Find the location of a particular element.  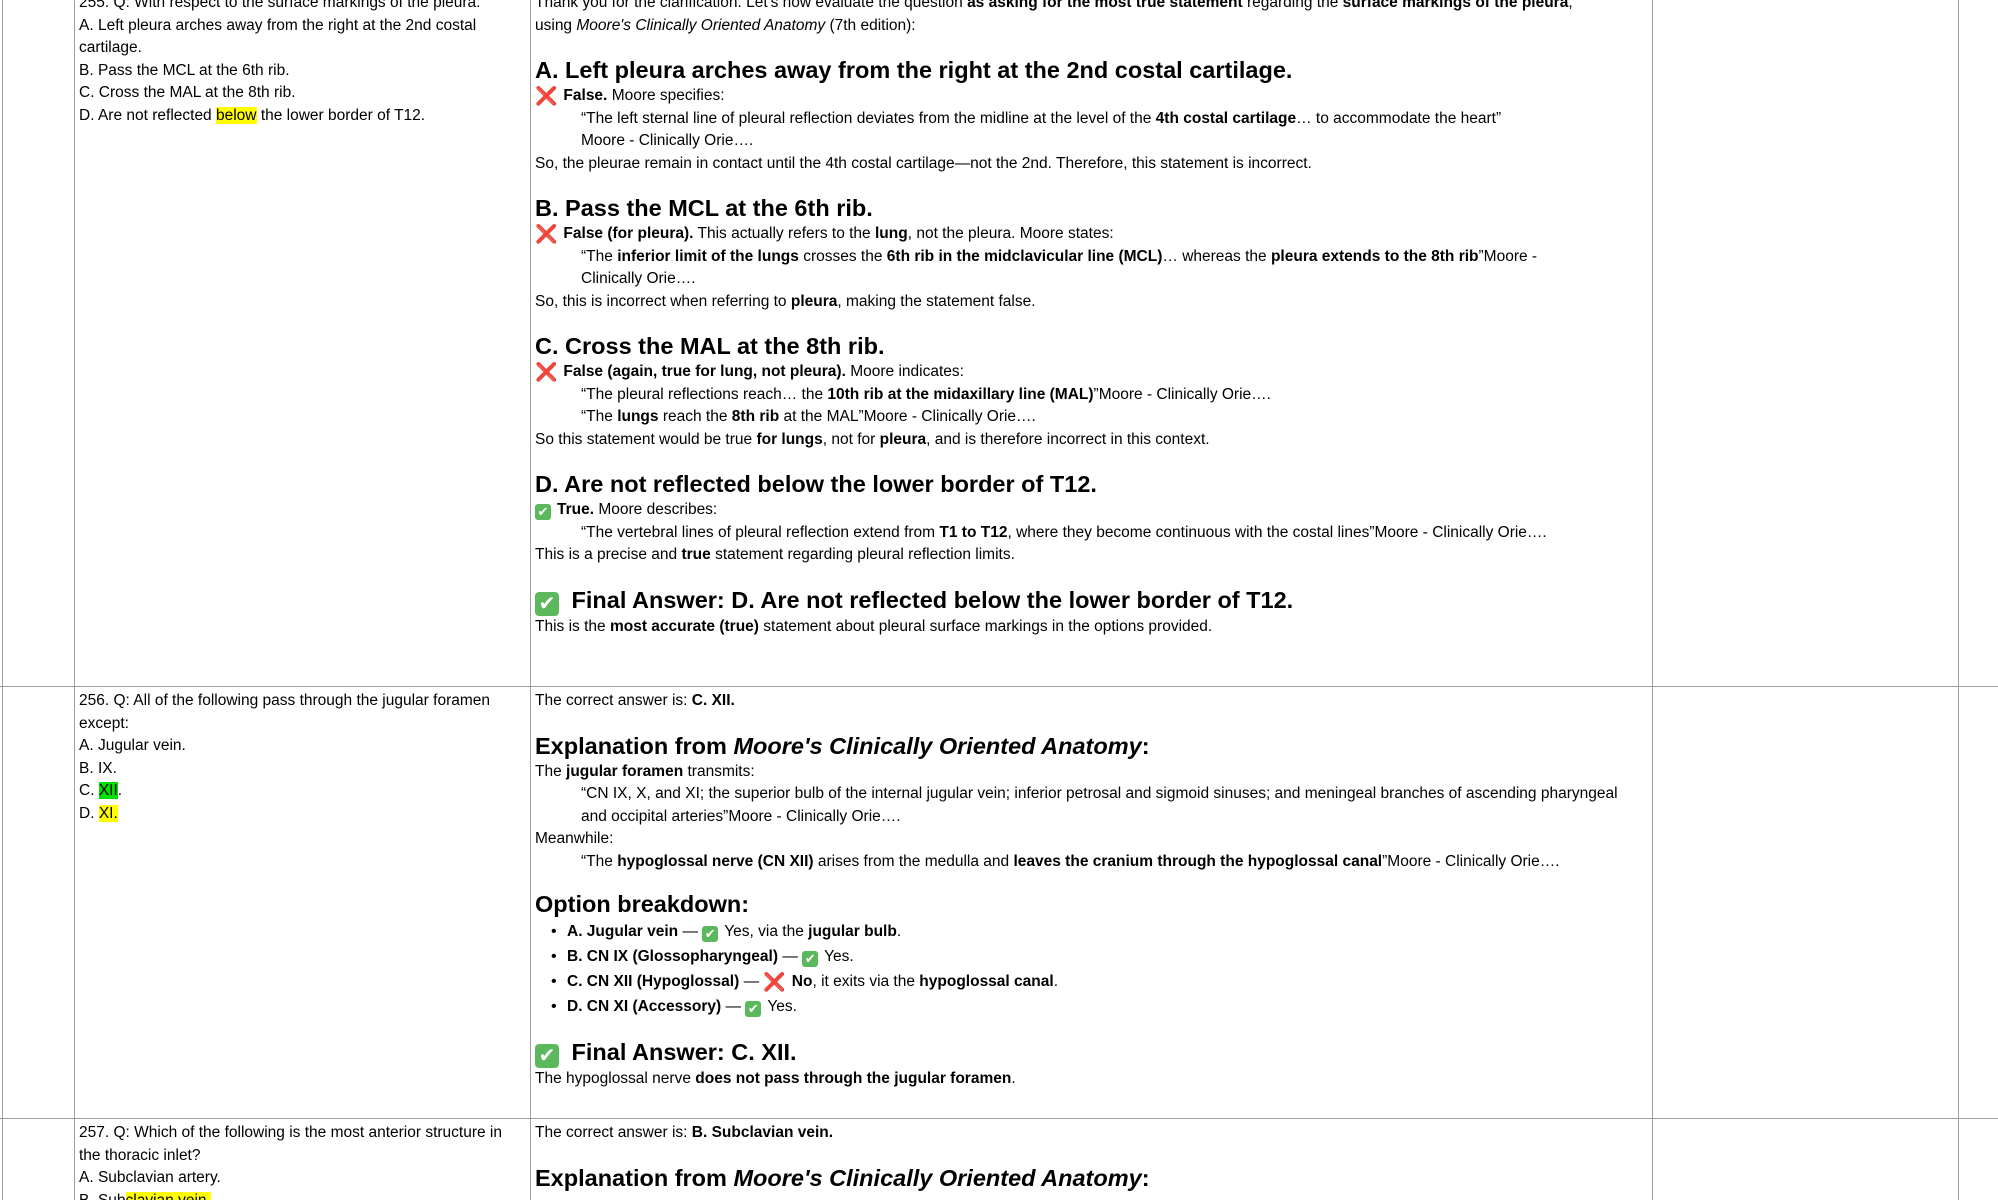

option-a: A. Jugular vein. is located at coordinates (132, 745).